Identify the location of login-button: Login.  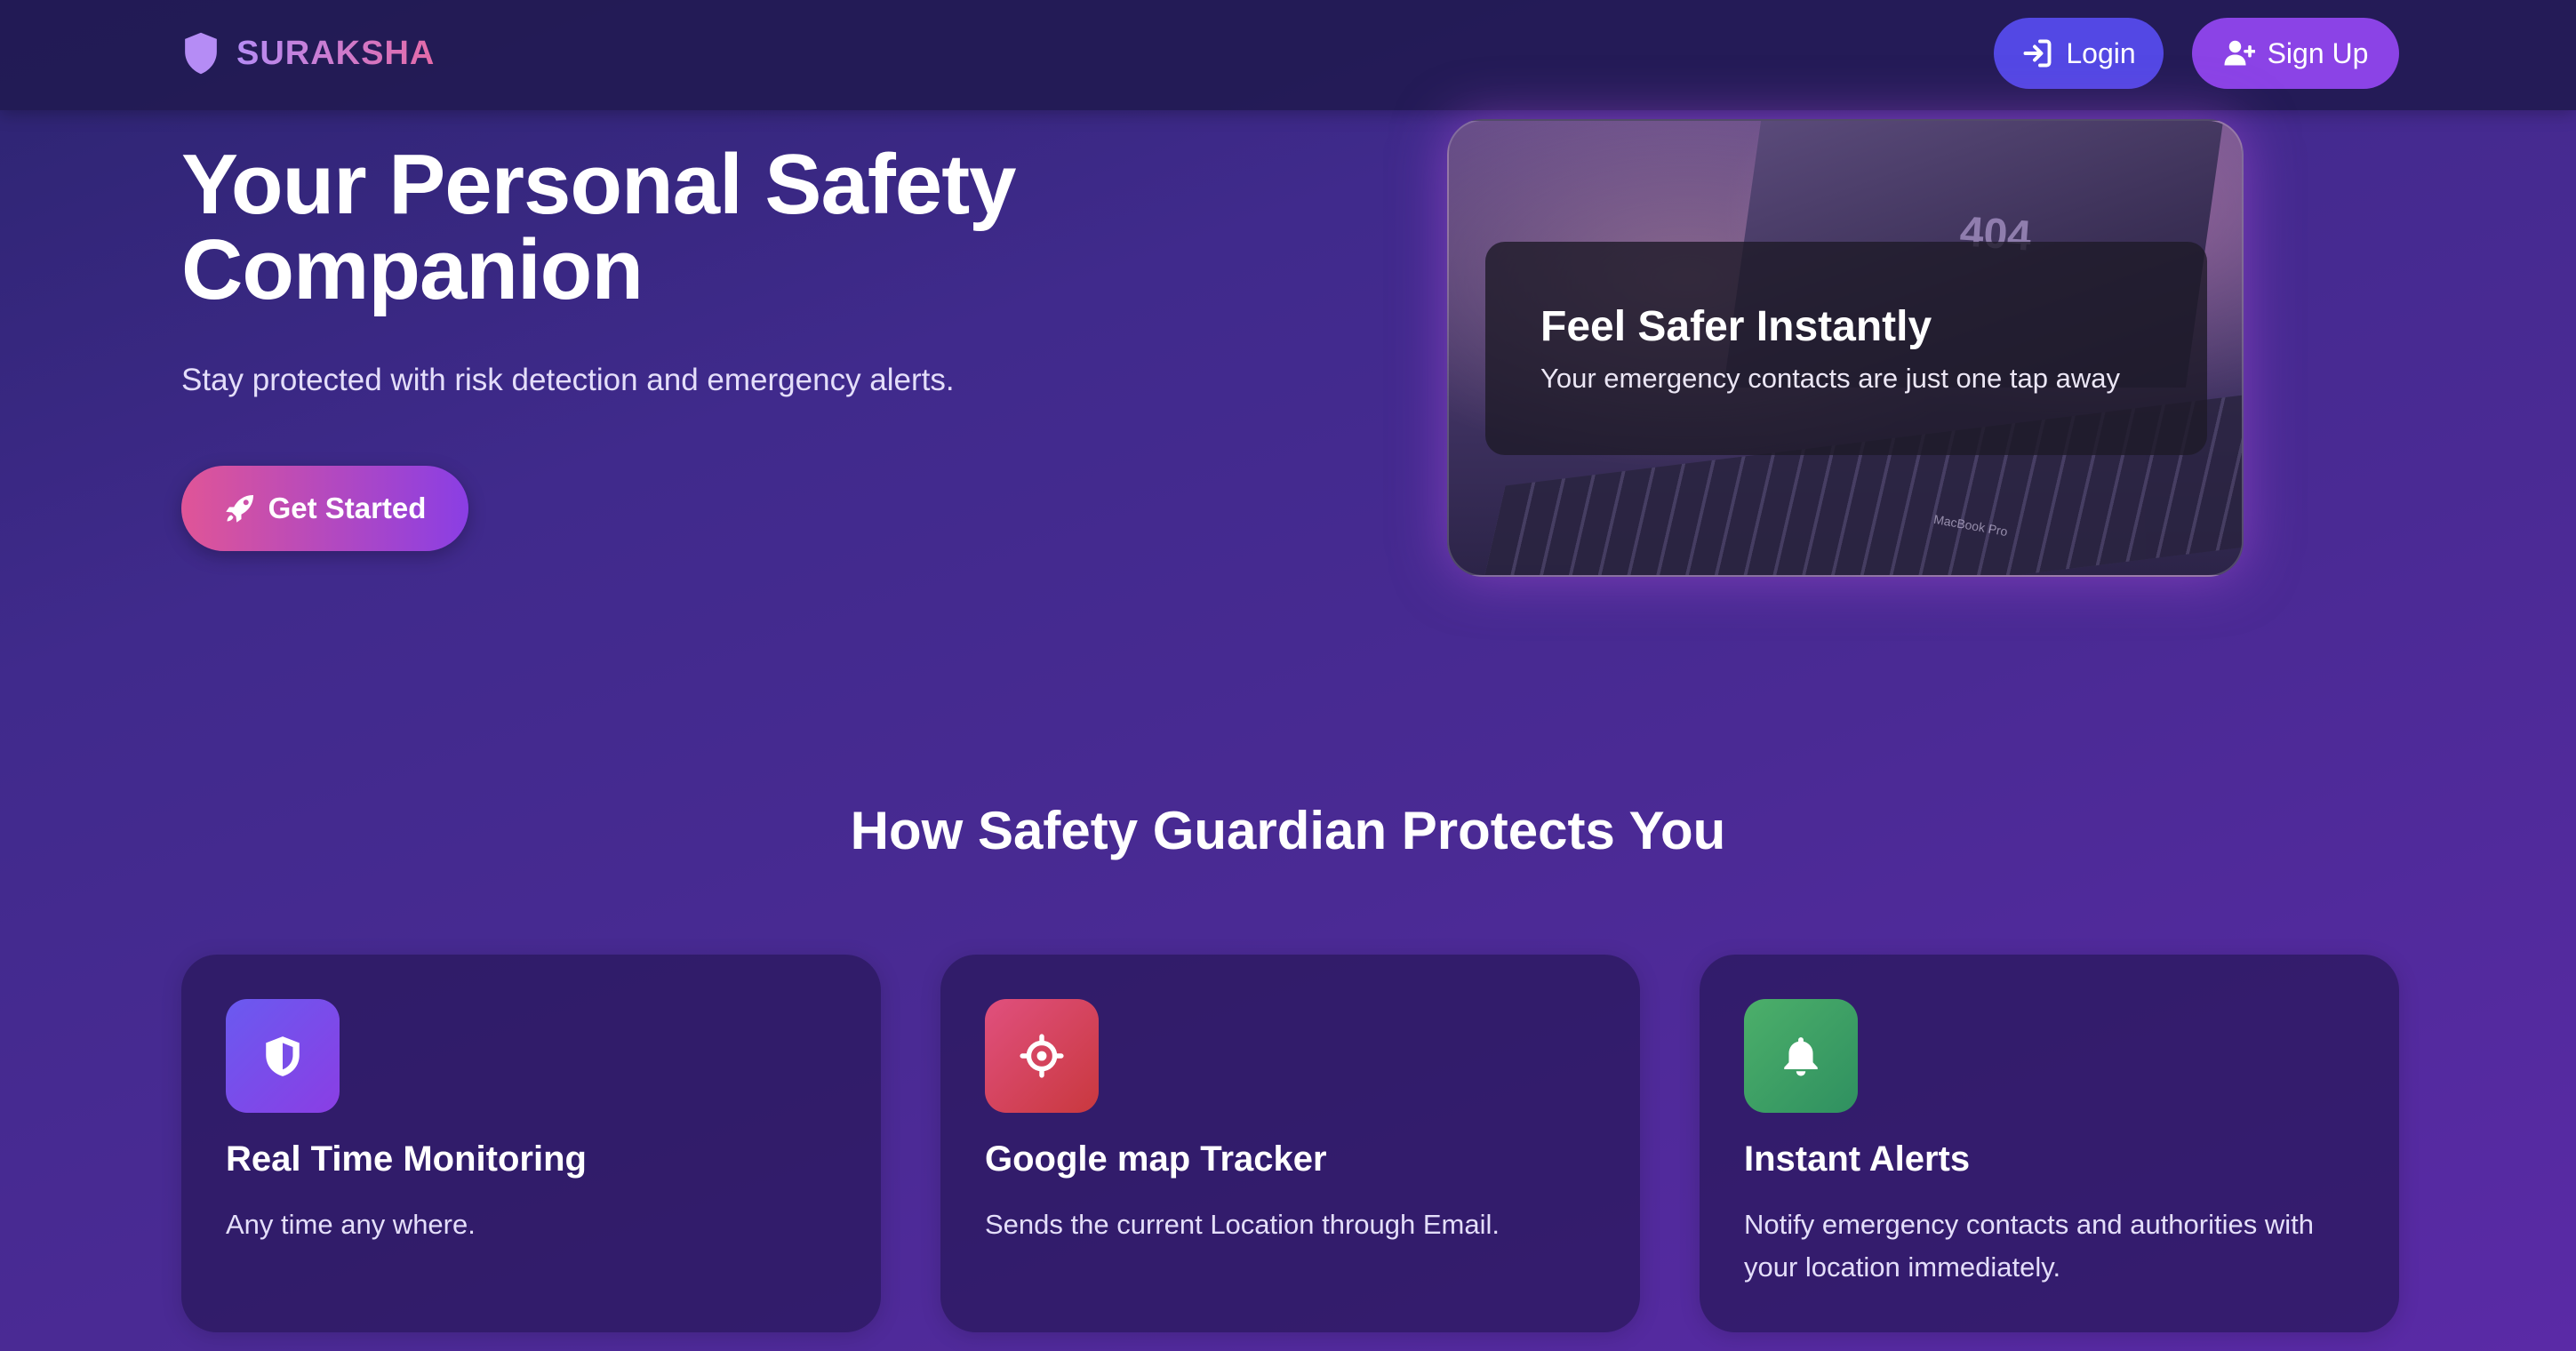
(2079, 53).